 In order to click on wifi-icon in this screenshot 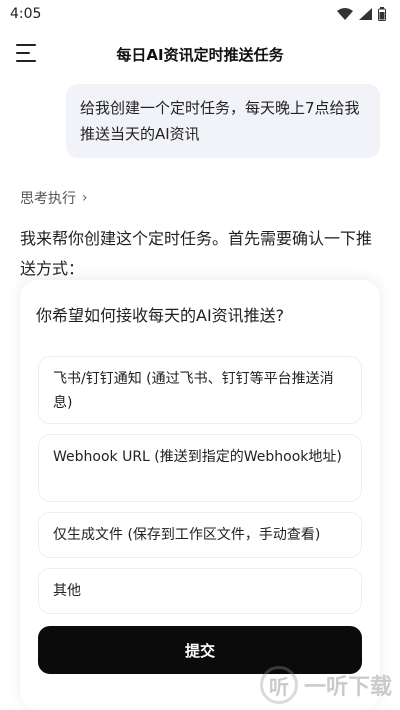, I will do `click(345, 14)`.